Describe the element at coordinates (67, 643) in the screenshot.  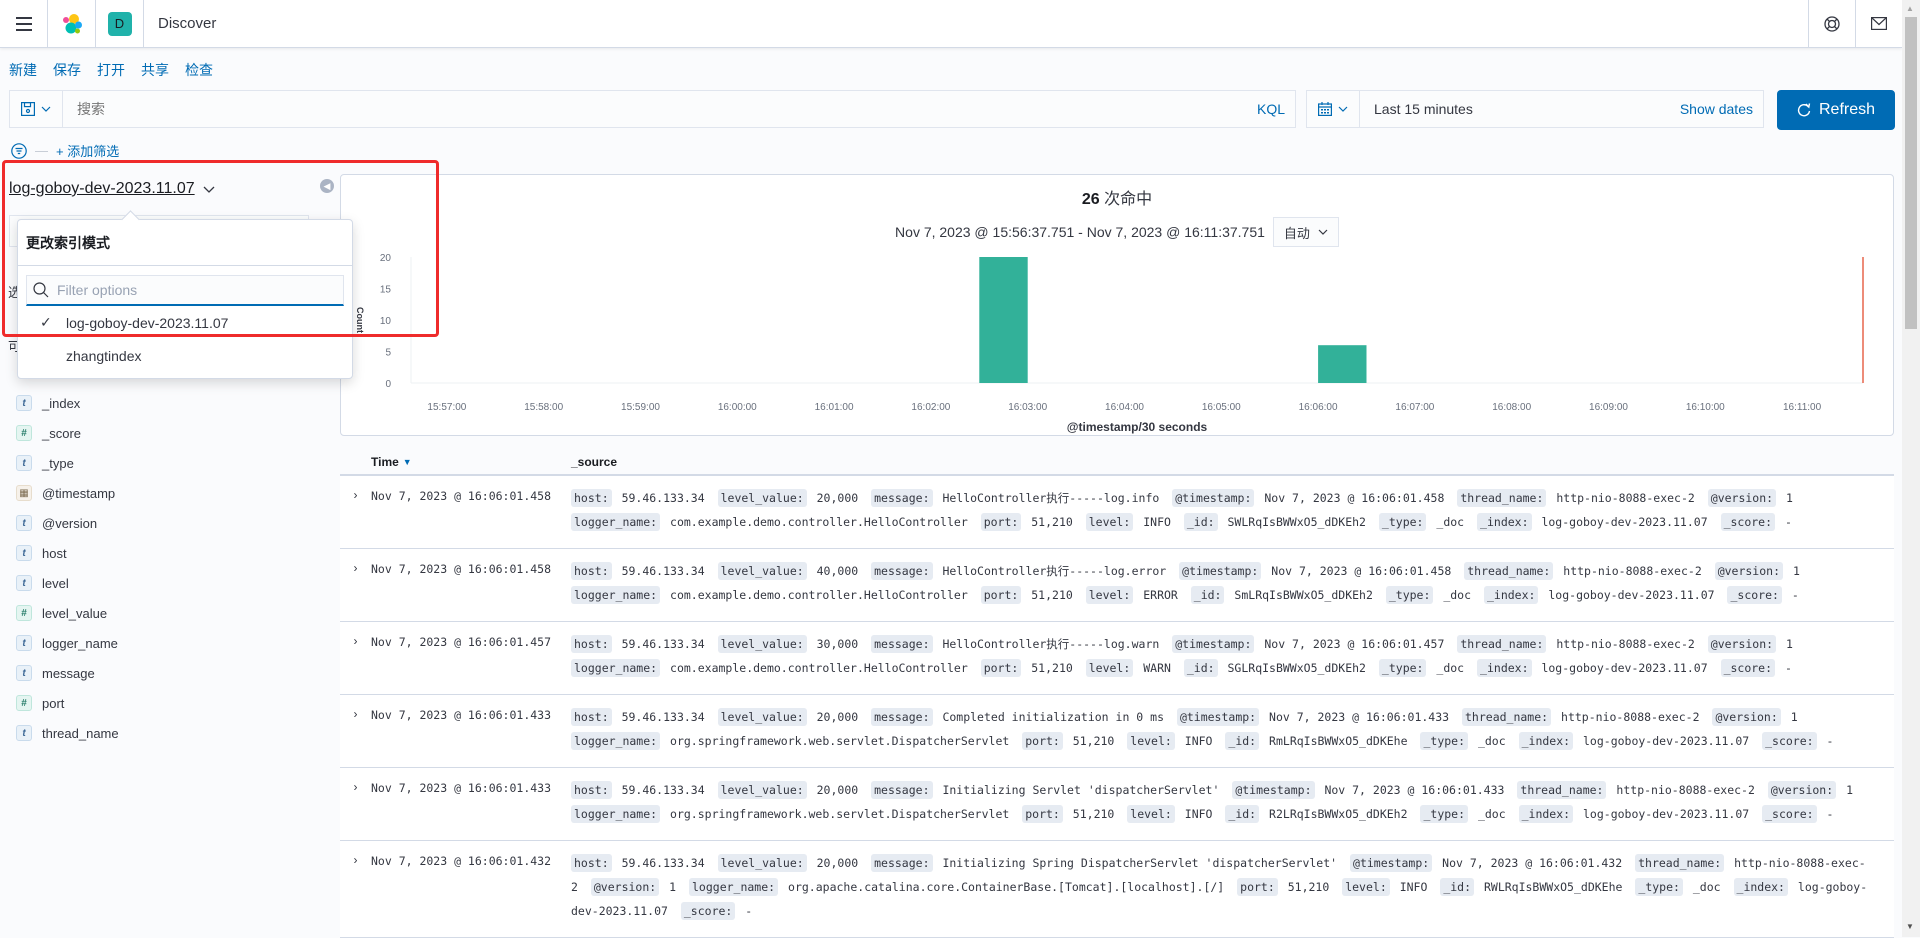
I see `field-item: t logger_name` at that location.